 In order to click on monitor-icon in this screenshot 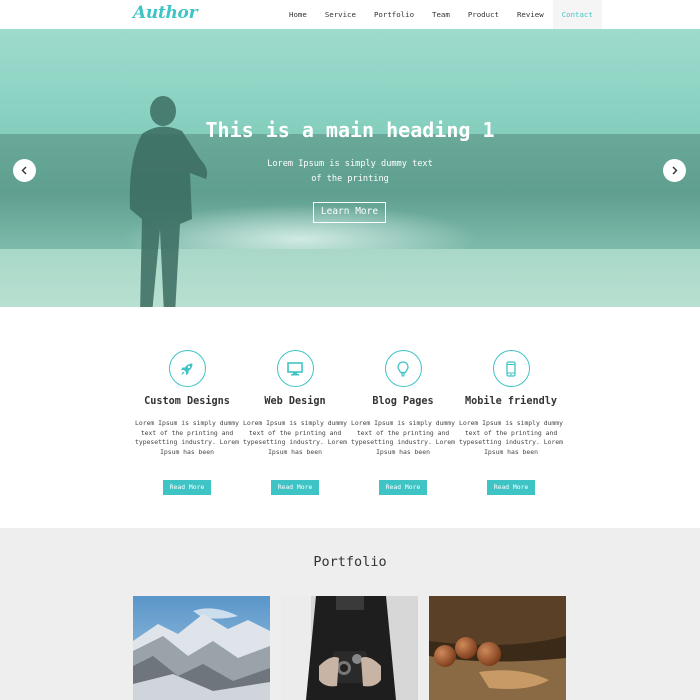, I will do `click(295, 368)`.